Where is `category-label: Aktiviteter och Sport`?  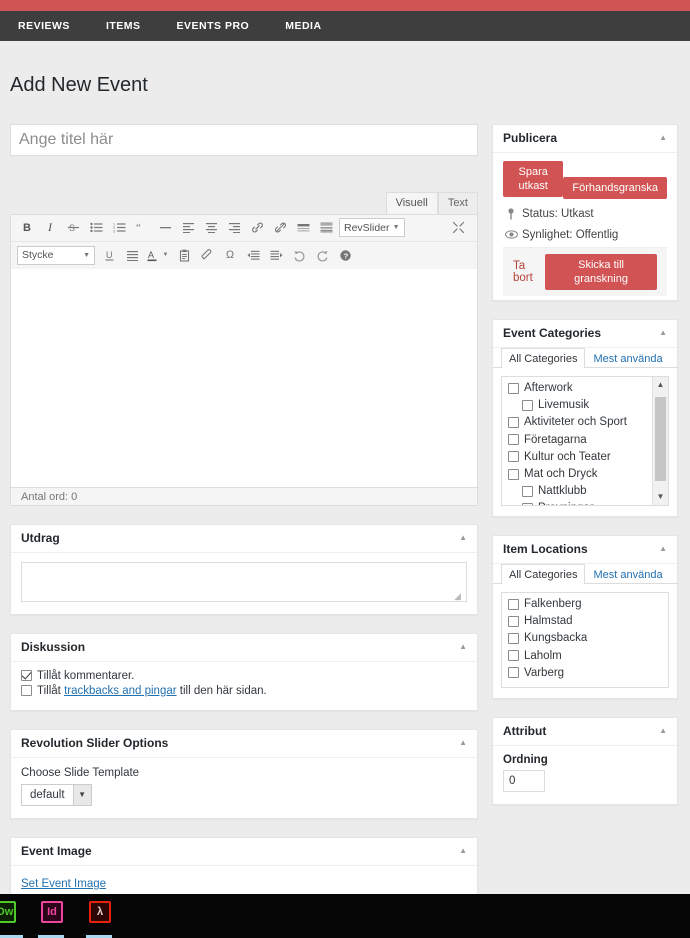
category-label: Aktiviteter och Sport is located at coordinates (575, 422).